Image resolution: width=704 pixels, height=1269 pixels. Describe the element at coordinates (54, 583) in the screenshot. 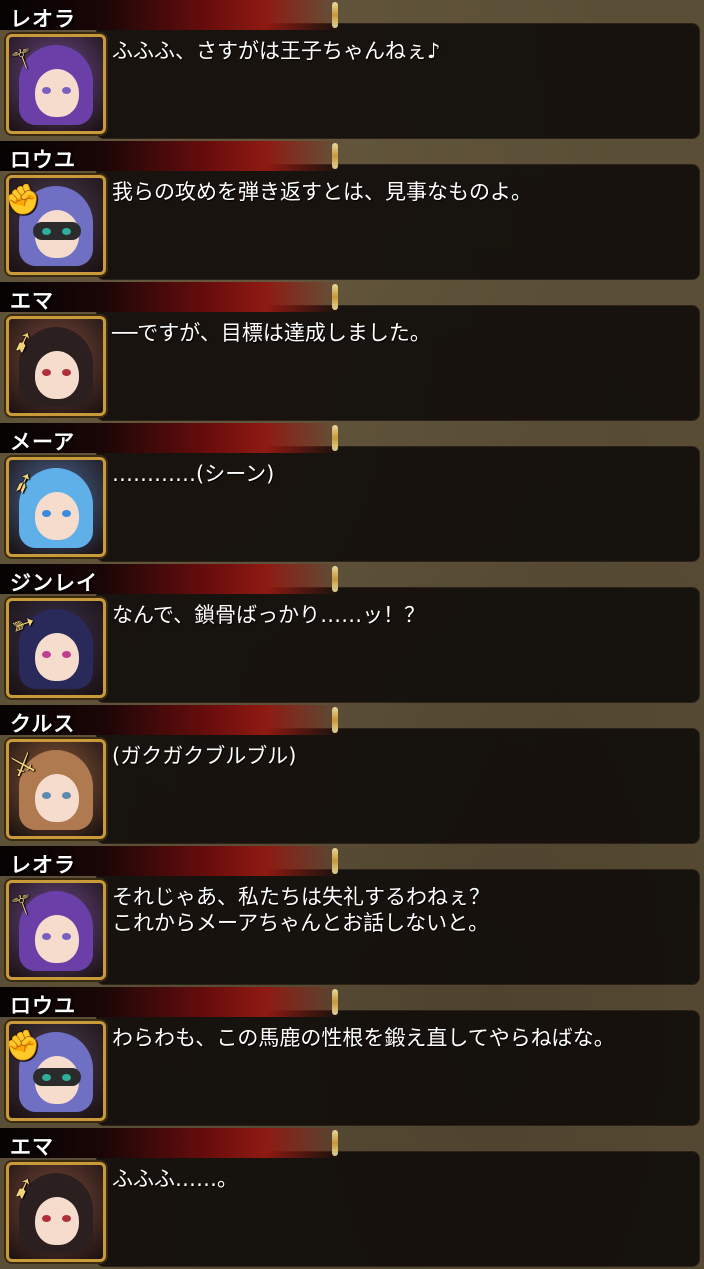

I see `speaker-name: ジンレイ` at that location.